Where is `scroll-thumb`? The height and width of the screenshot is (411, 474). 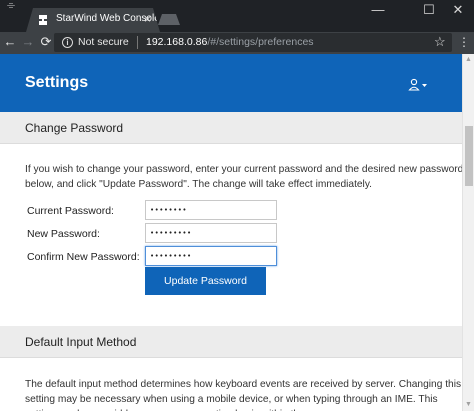
scroll-thumb is located at coordinates (469, 156).